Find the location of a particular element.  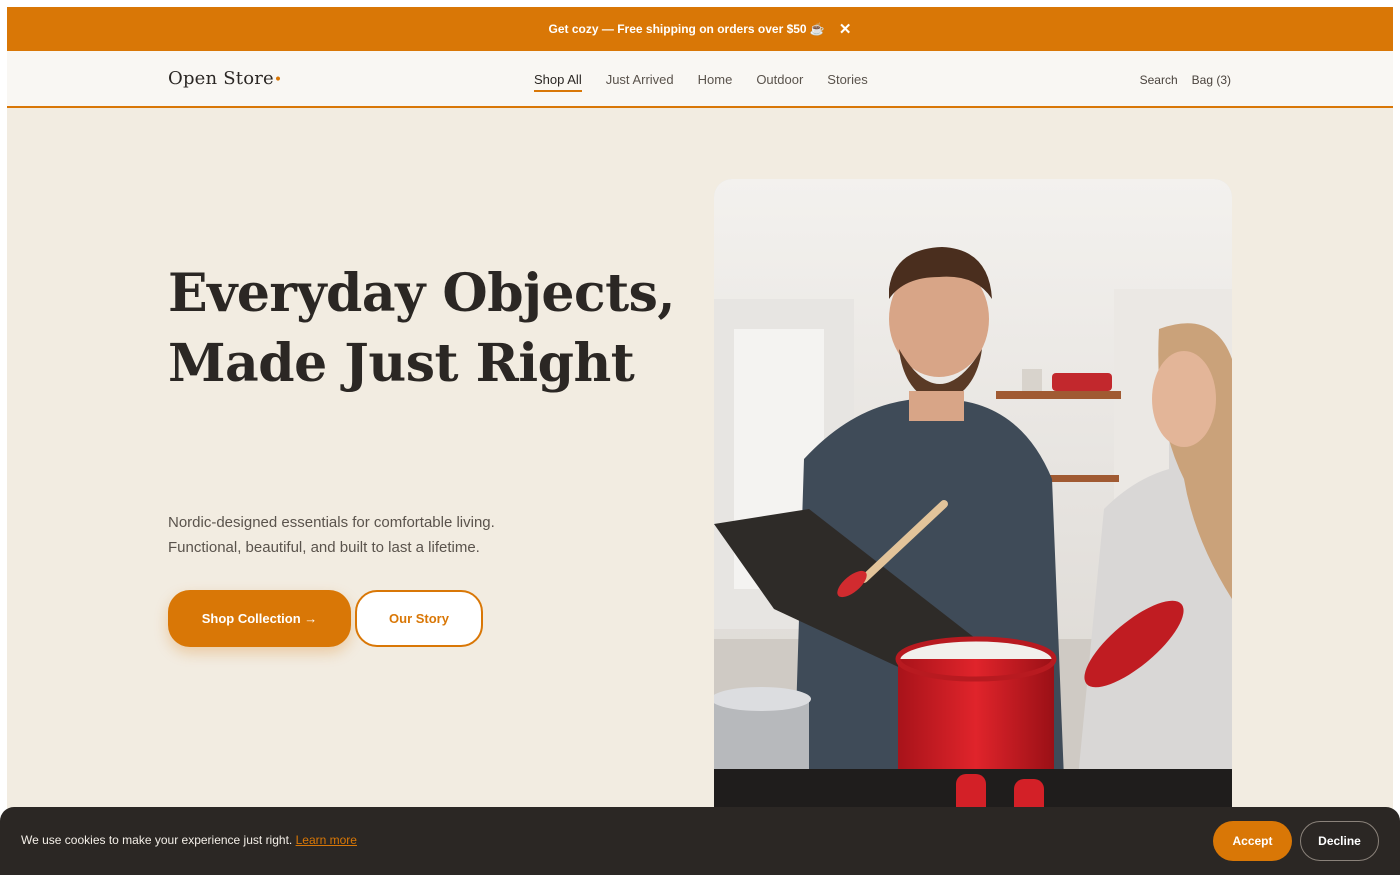

learn-more-link: Learn more is located at coordinates (326, 840).